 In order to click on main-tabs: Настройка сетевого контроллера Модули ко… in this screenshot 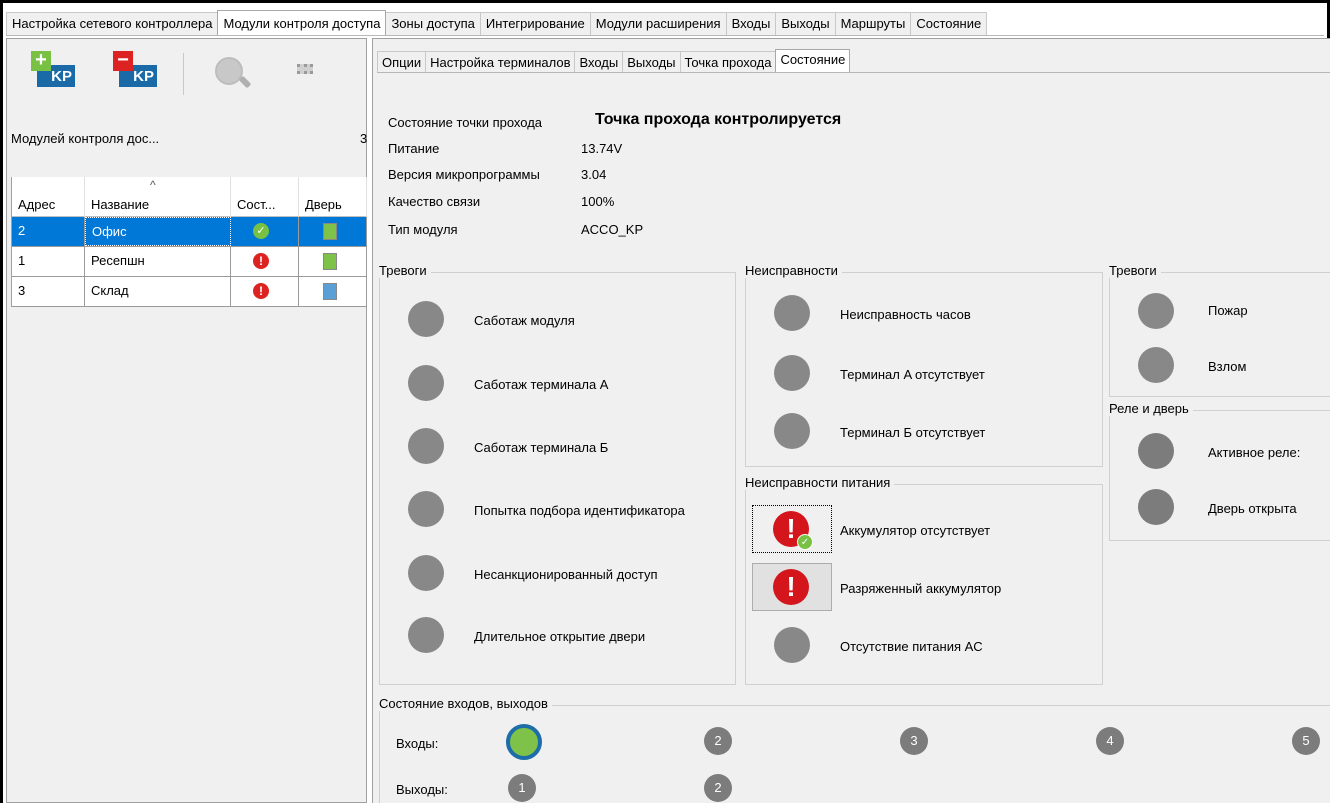, I will do `click(497, 23)`.